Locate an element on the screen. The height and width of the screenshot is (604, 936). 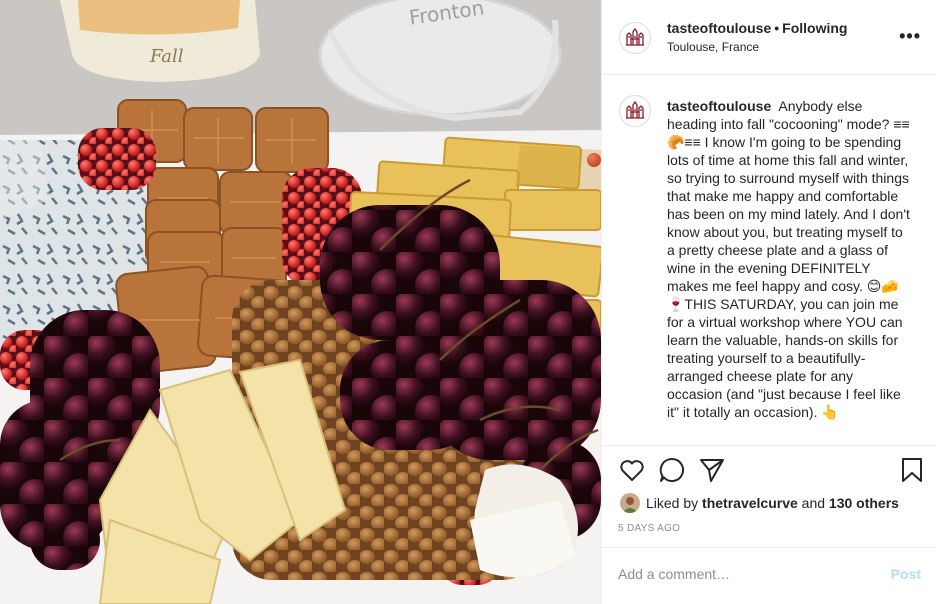
bookmark-icon is located at coordinates (912, 470).